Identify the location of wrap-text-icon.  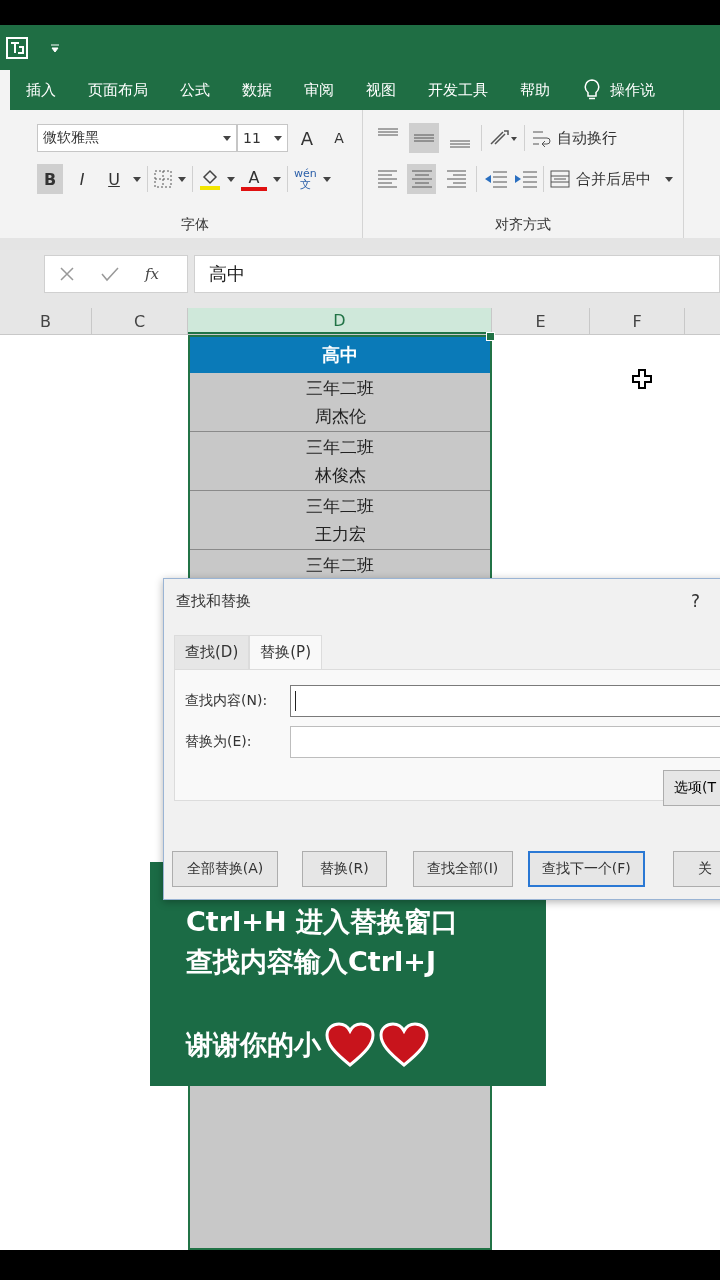
(541, 138).